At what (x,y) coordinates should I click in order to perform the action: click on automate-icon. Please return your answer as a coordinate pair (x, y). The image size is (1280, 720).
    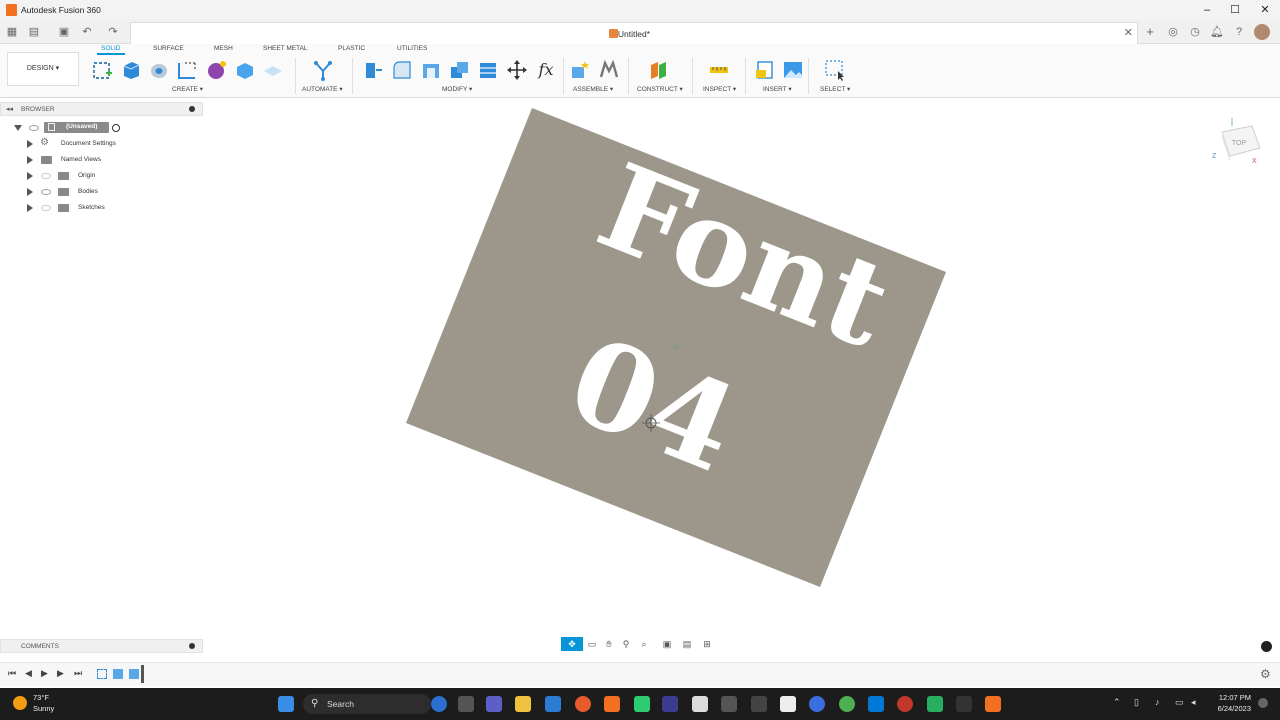
    Looking at the image, I should click on (323, 70).